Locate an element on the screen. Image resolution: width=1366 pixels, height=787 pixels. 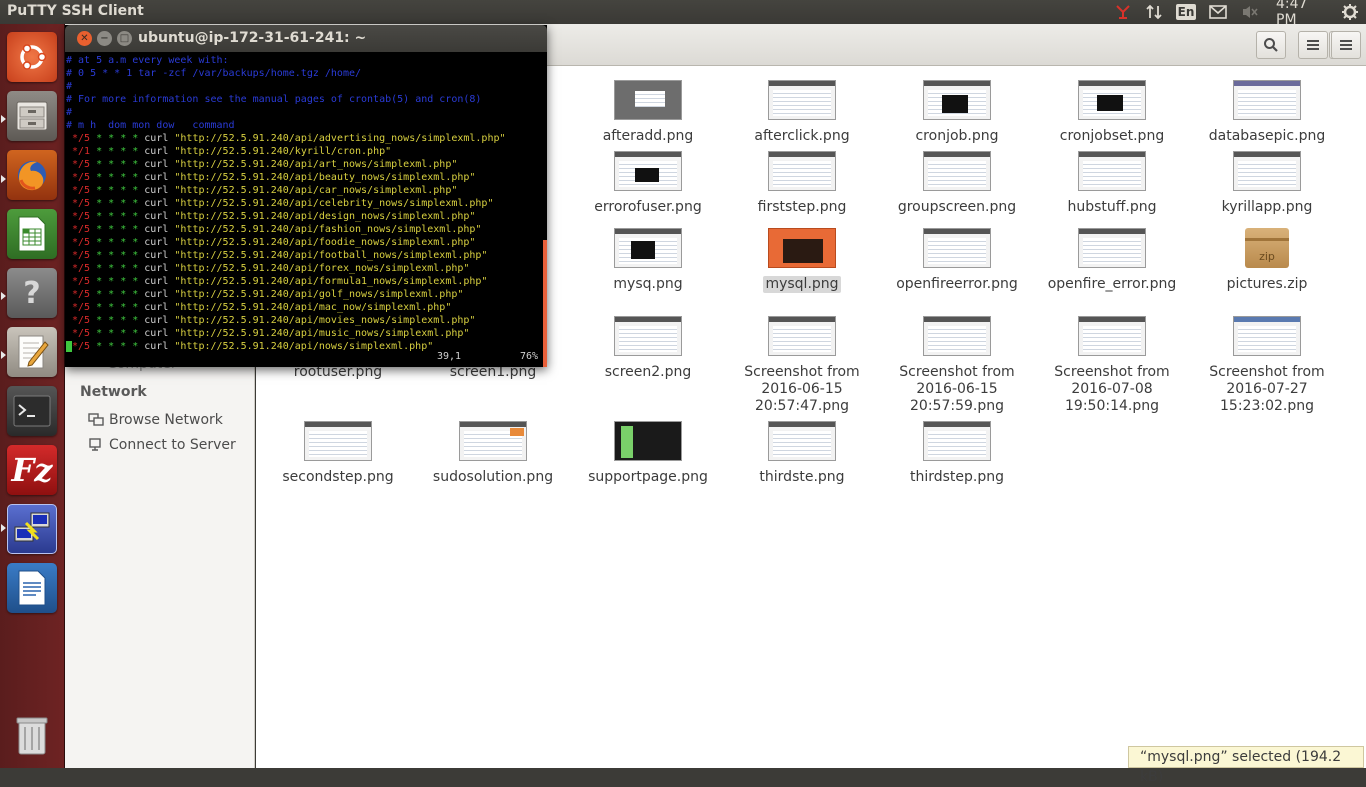
file-item: databasepic.png is located at coordinates (1267, 112).